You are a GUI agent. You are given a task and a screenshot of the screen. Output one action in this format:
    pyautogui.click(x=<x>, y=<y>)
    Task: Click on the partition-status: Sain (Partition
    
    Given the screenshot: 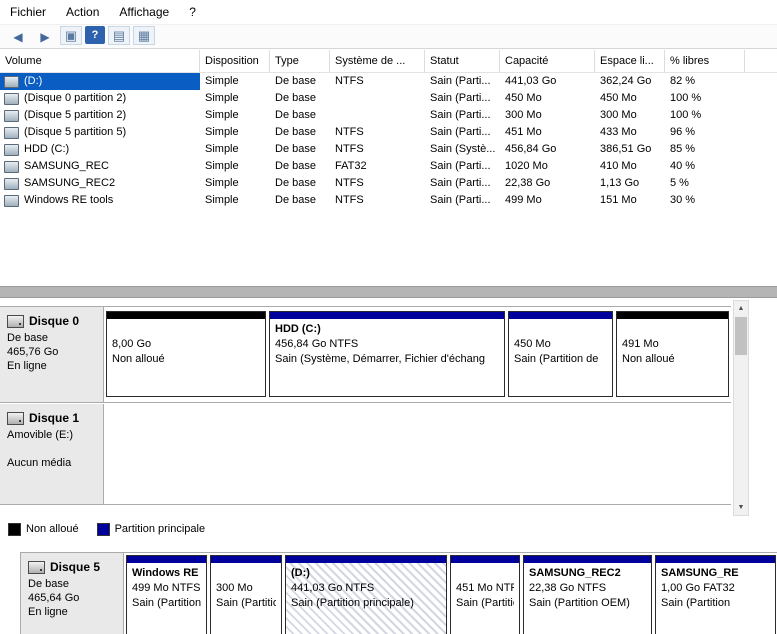 What is the action you would take?
    pyautogui.click(x=166, y=603)
    